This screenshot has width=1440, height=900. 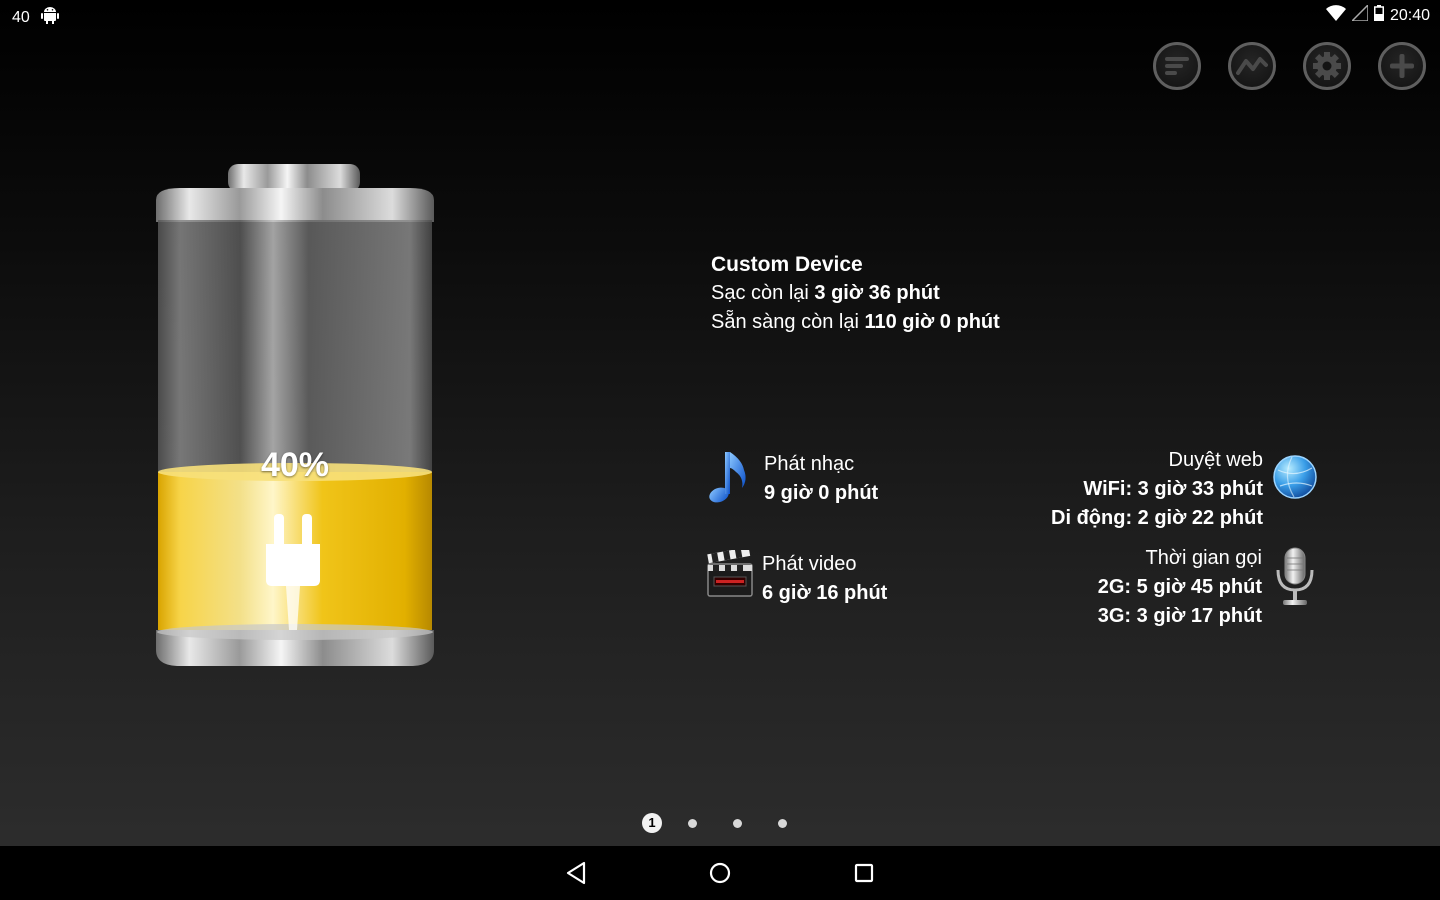 What do you see at coordinates (763, 293) in the screenshot?
I see `charge-label: Sạc còn lại` at bounding box center [763, 293].